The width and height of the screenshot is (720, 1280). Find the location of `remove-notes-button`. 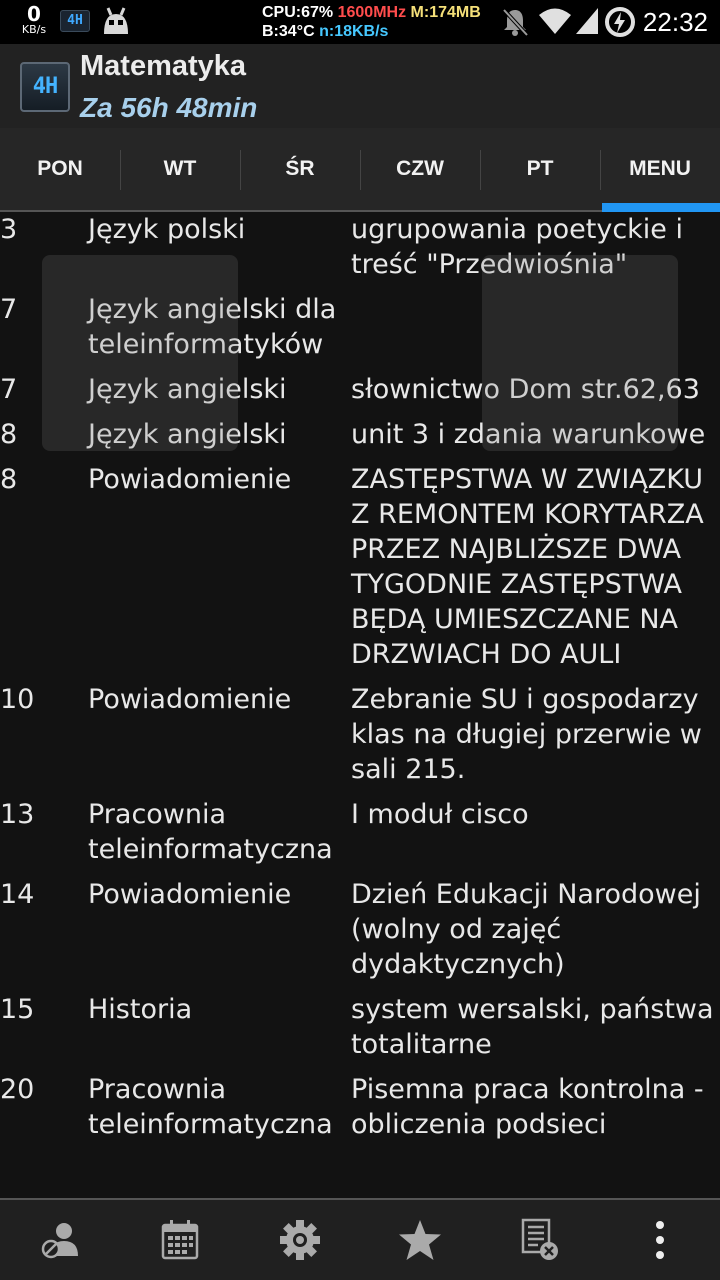

remove-notes-button is located at coordinates (540, 1240).